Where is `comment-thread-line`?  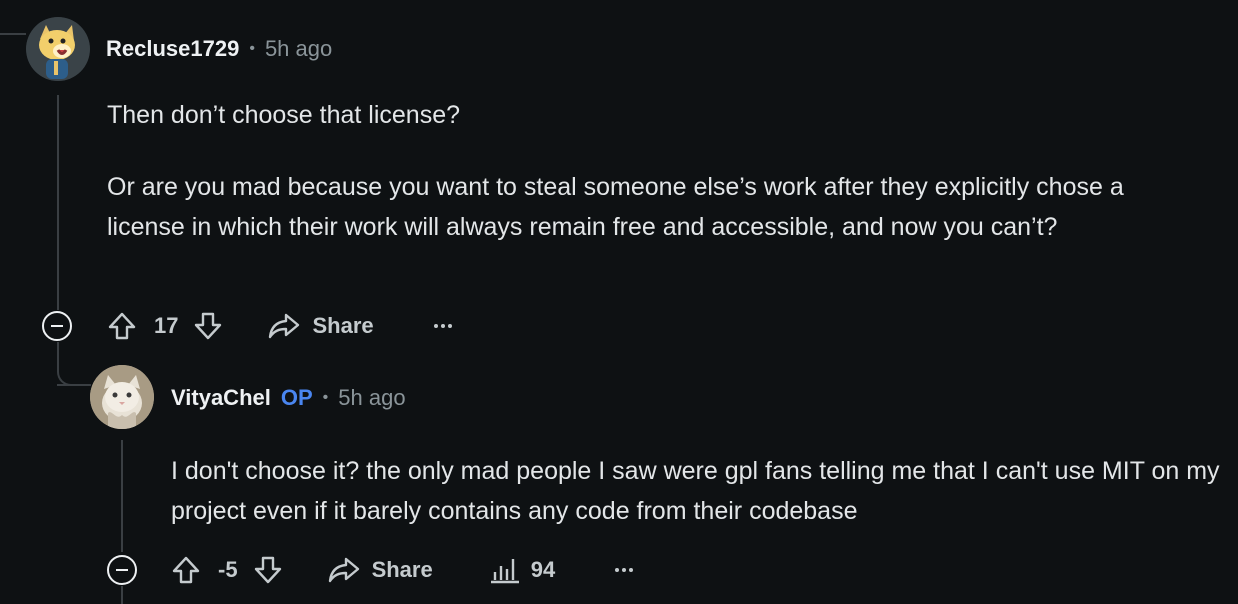
comment-thread-line is located at coordinates (58, 202).